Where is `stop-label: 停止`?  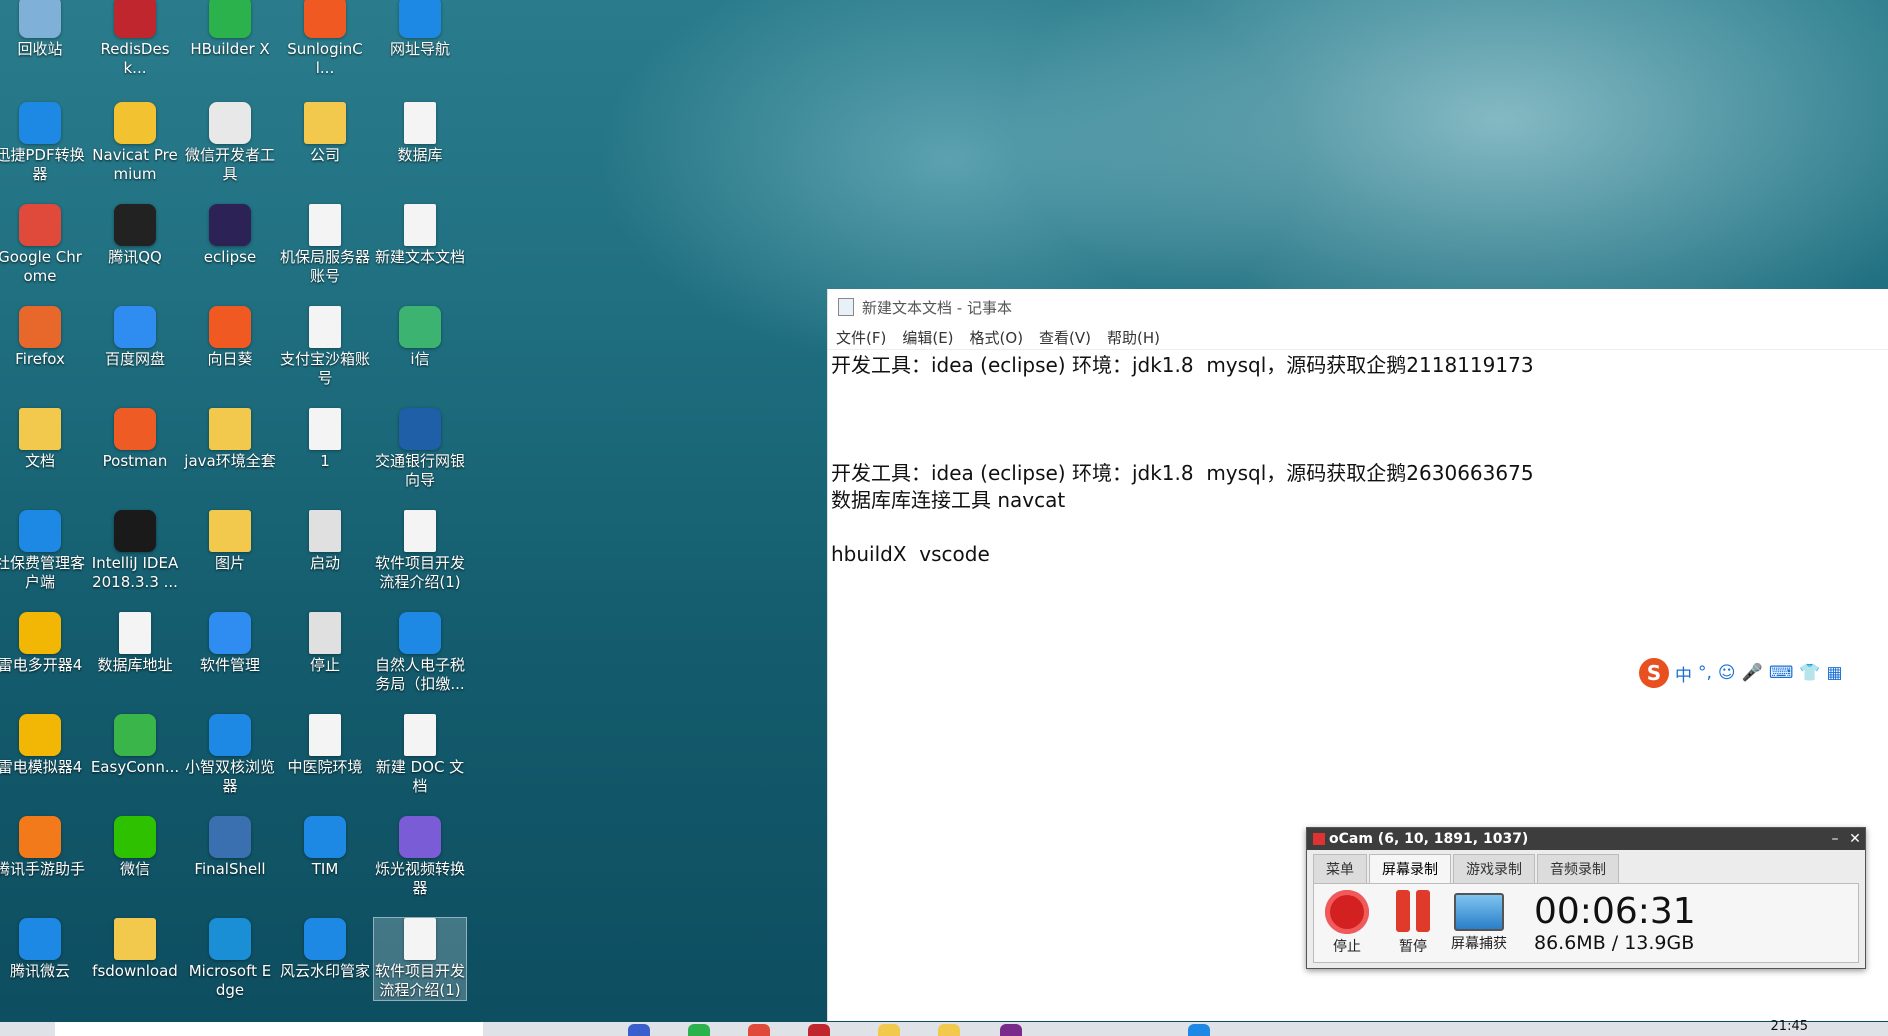 stop-label: 停止 is located at coordinates (1347, 947).